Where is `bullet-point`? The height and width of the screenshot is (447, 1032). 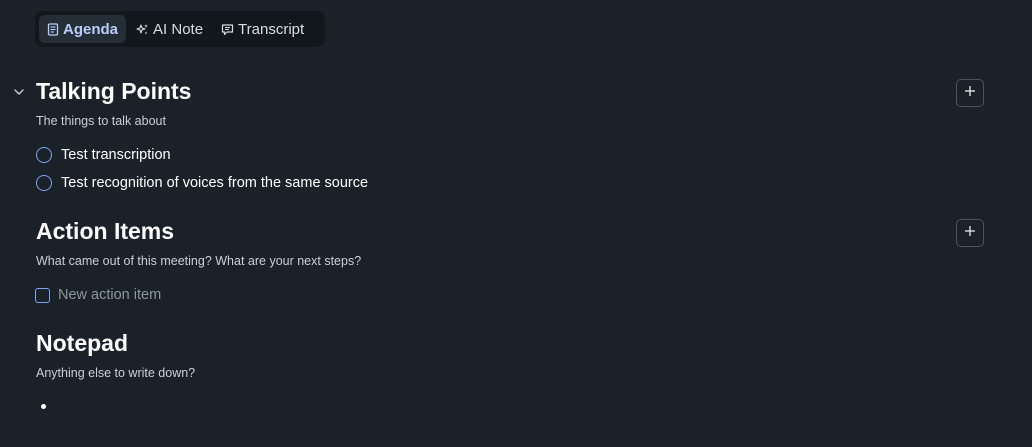
bullet-point is located at coordinates (43, 406).